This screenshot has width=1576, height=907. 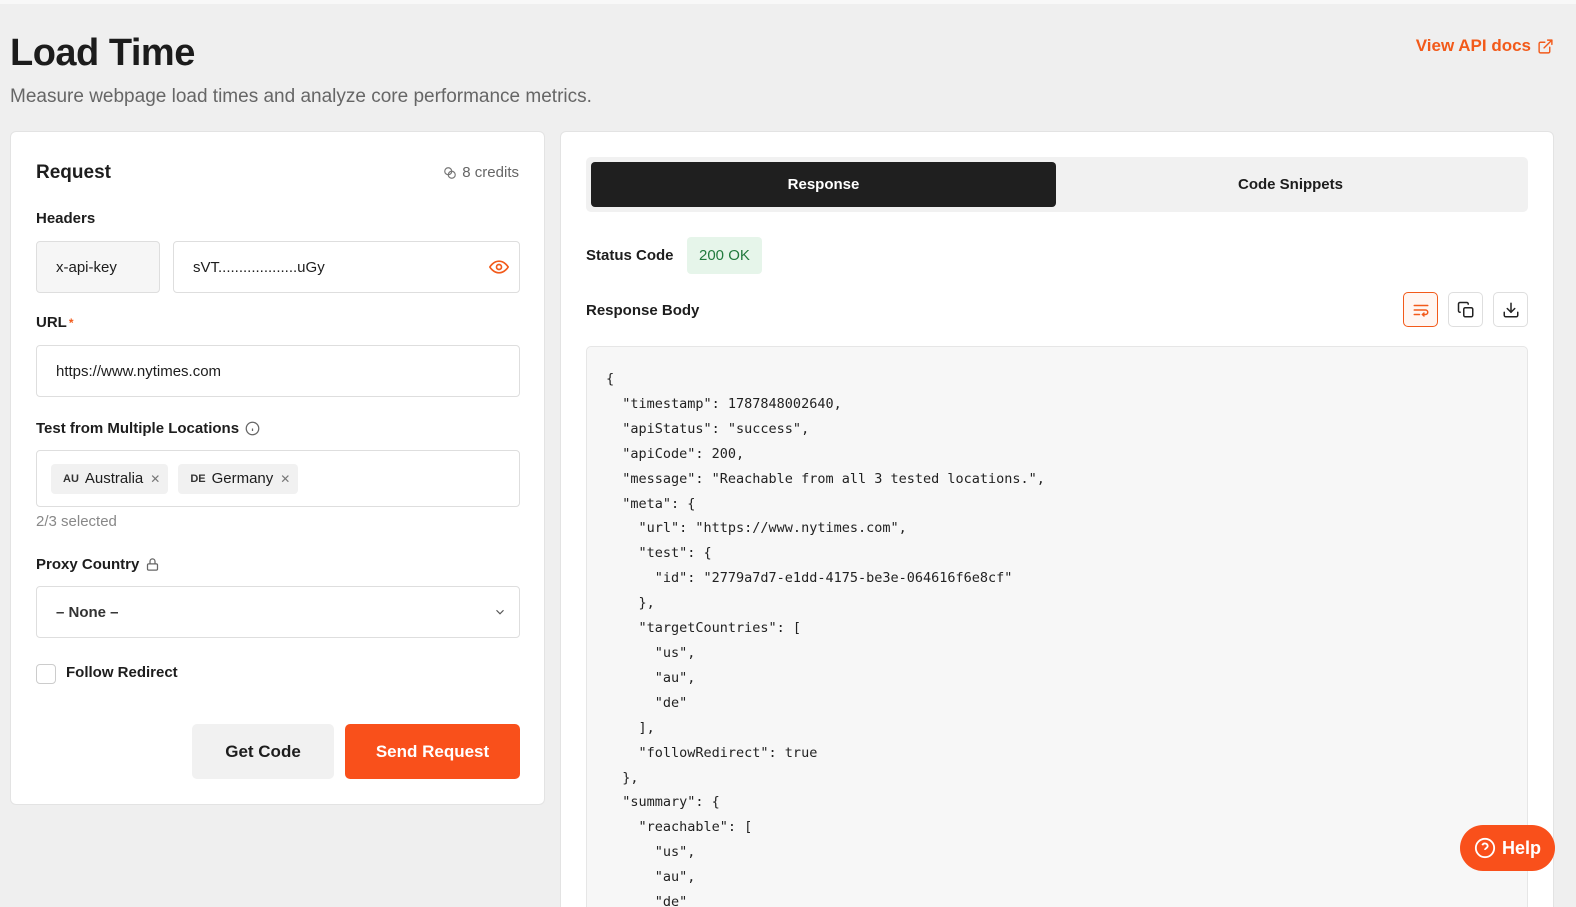 What do you see at coordinates (242, 478) in the screenshot?
I see `country-name: Germany` at bounding box center [242, 478].